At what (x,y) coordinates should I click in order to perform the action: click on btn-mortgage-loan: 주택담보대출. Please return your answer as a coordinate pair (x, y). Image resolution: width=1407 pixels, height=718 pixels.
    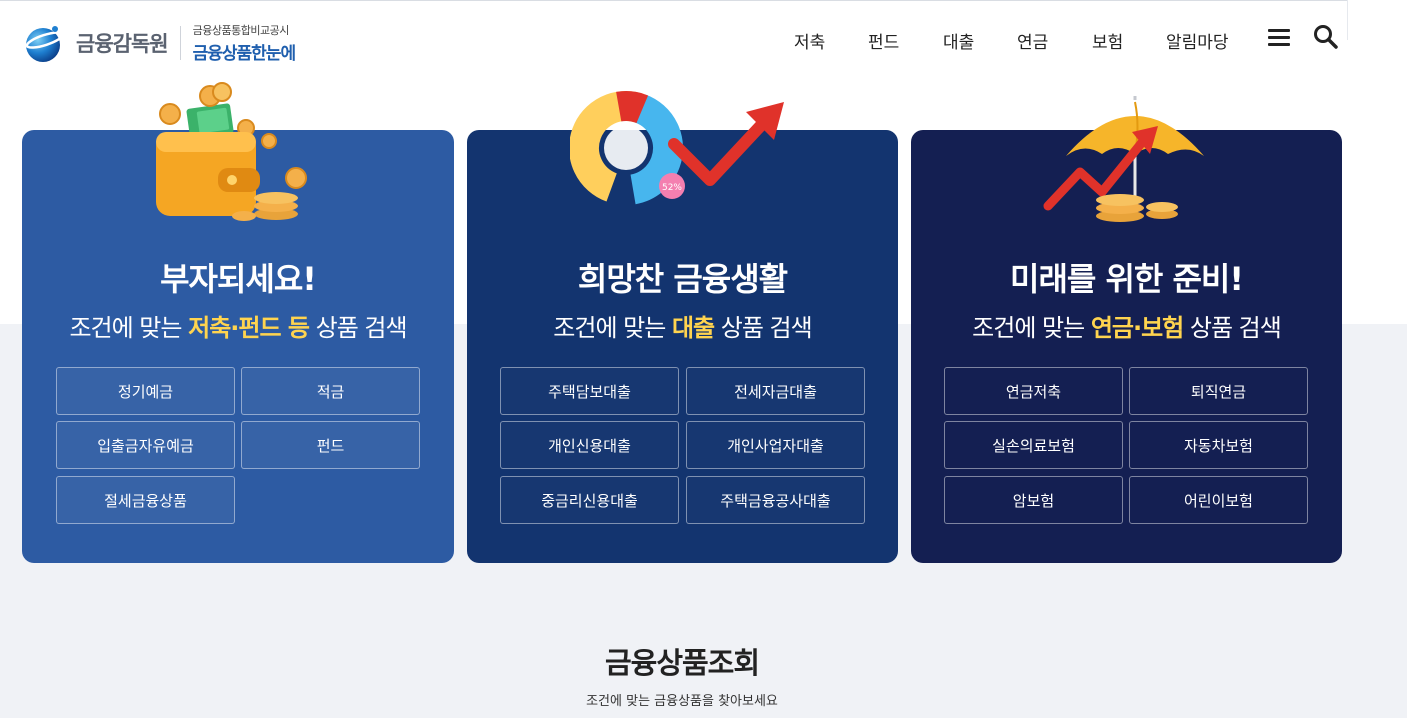
    Looking at the image, I should click on (589, 391).